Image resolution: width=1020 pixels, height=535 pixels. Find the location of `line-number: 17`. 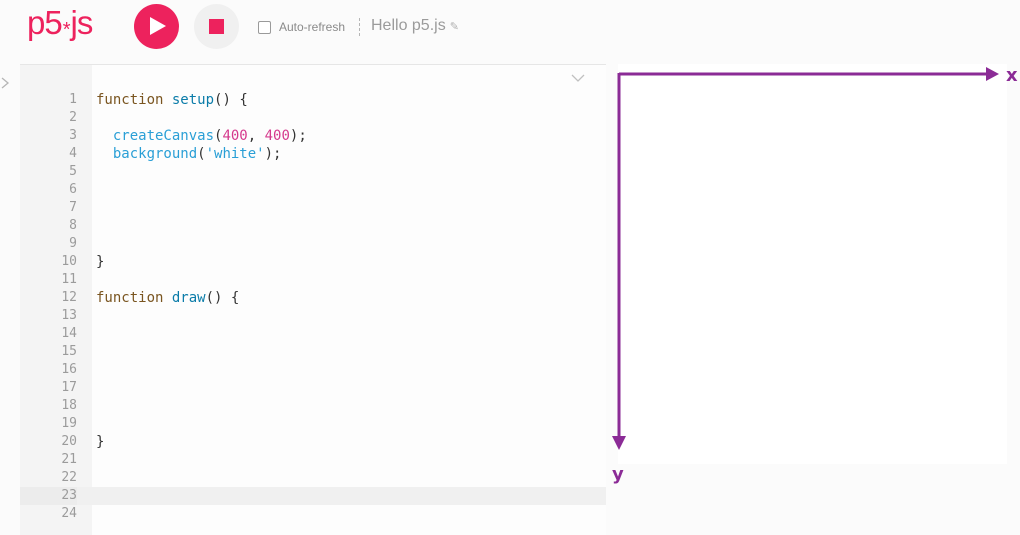

line-number: 17 is located at coordinates (69, 387).